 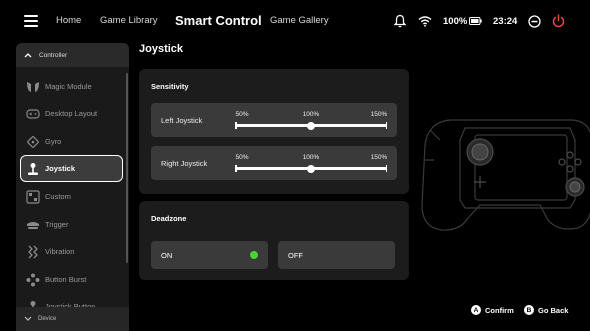 I want to click on right-joystick-label: Right Joystick, so click(x=184, y=163).